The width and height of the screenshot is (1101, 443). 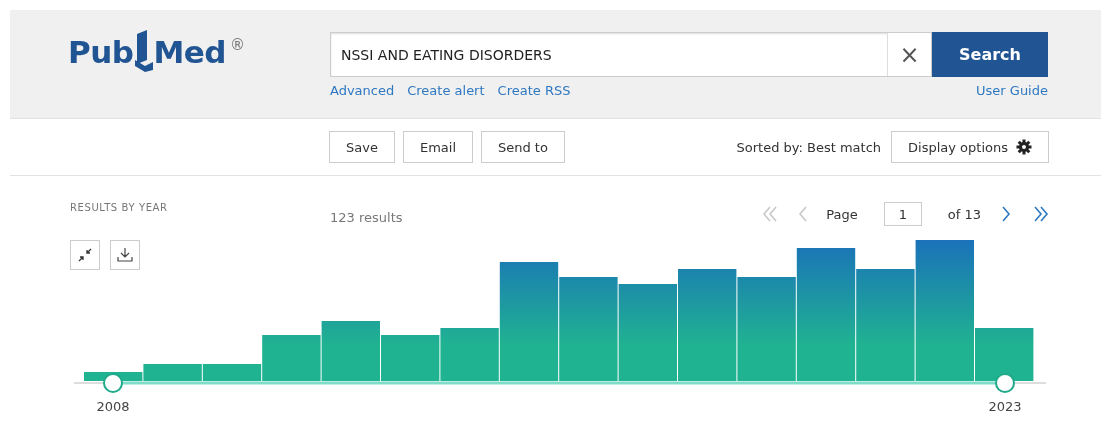 I want to click on download-button, so click(x=125, y=255).